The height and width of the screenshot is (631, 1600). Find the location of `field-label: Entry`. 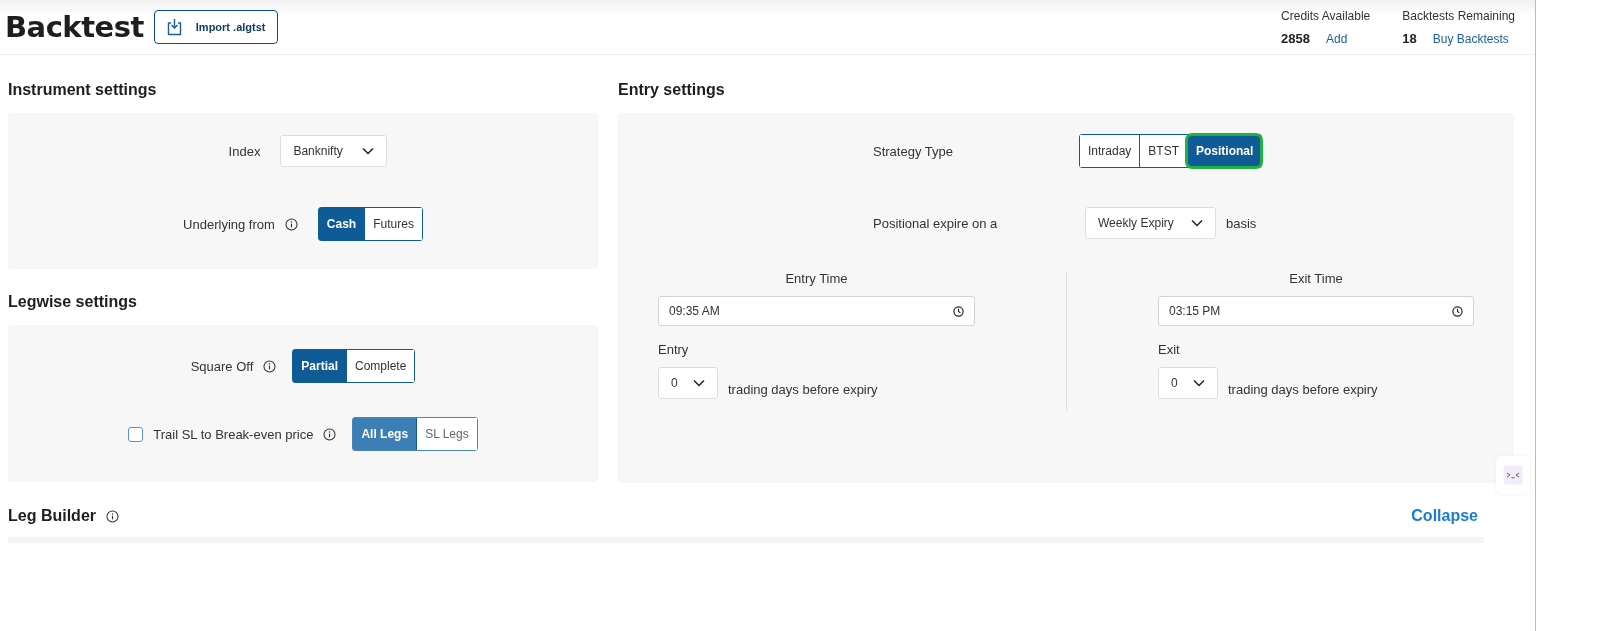

field-label: Entry is located at coordinates (674, 349).